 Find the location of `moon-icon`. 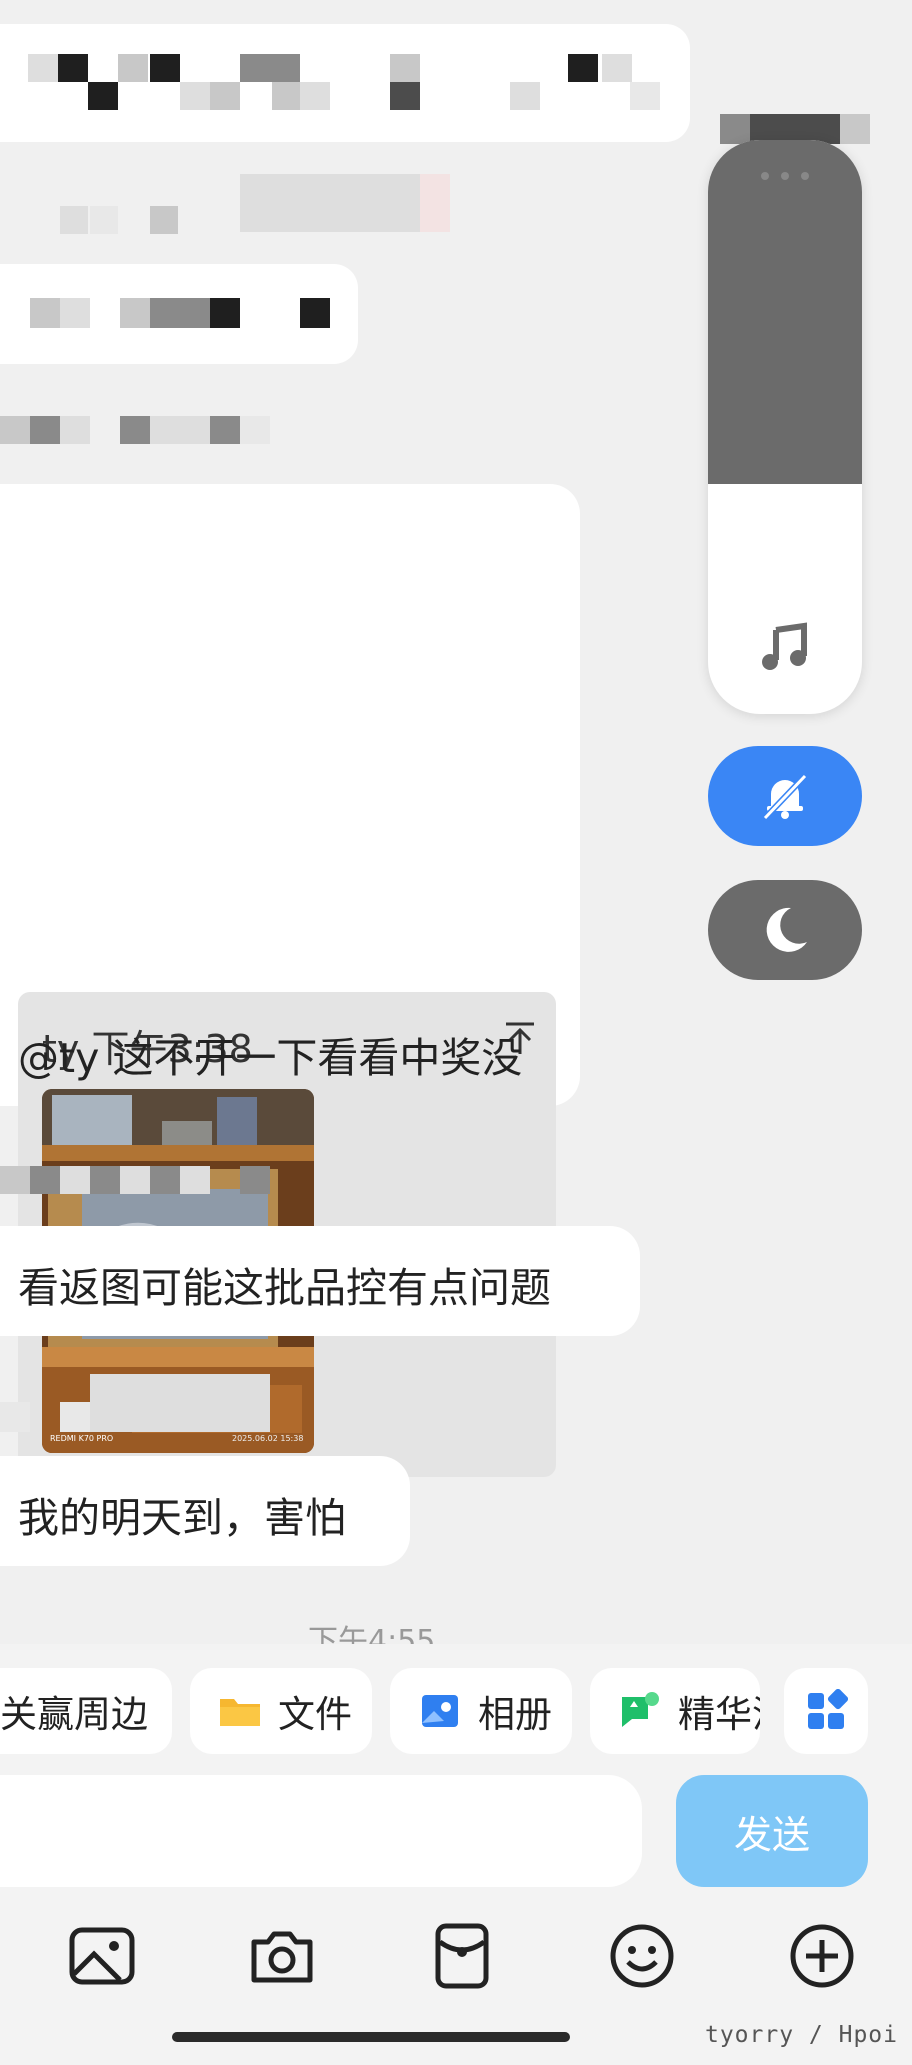

moon-icon is located at coordinates (785, 930).